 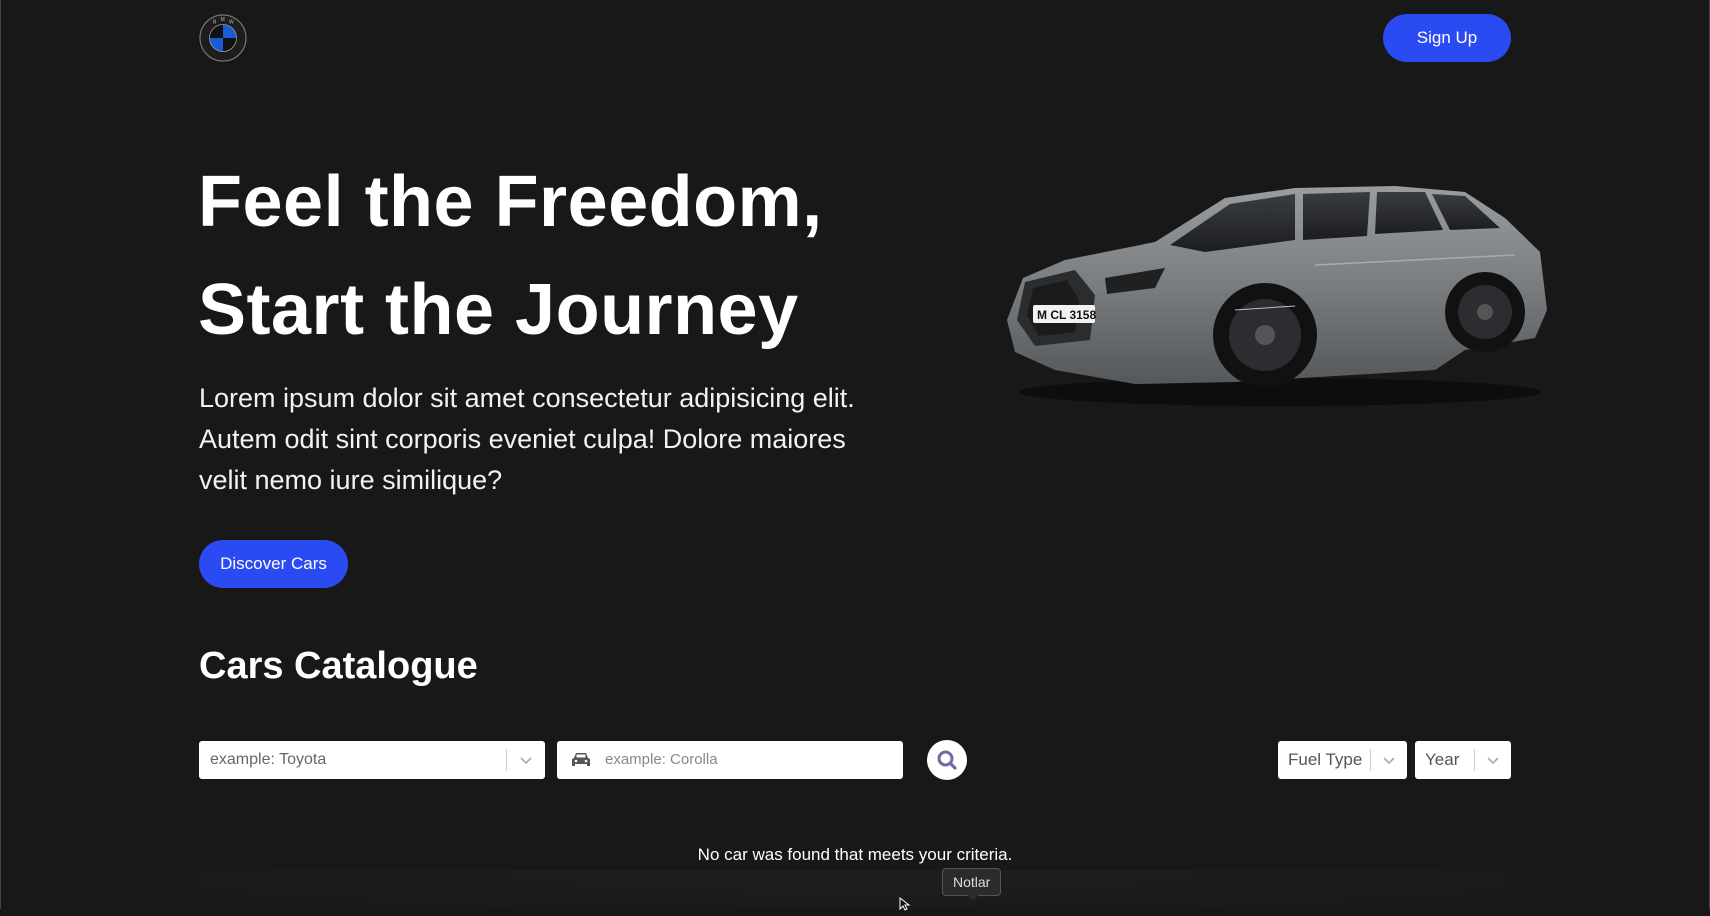 What do you see at coordinates (498, 310) in the screenshot?
I see `hero-title-line-2: Start the Journey` at bounding box center [498, 310].